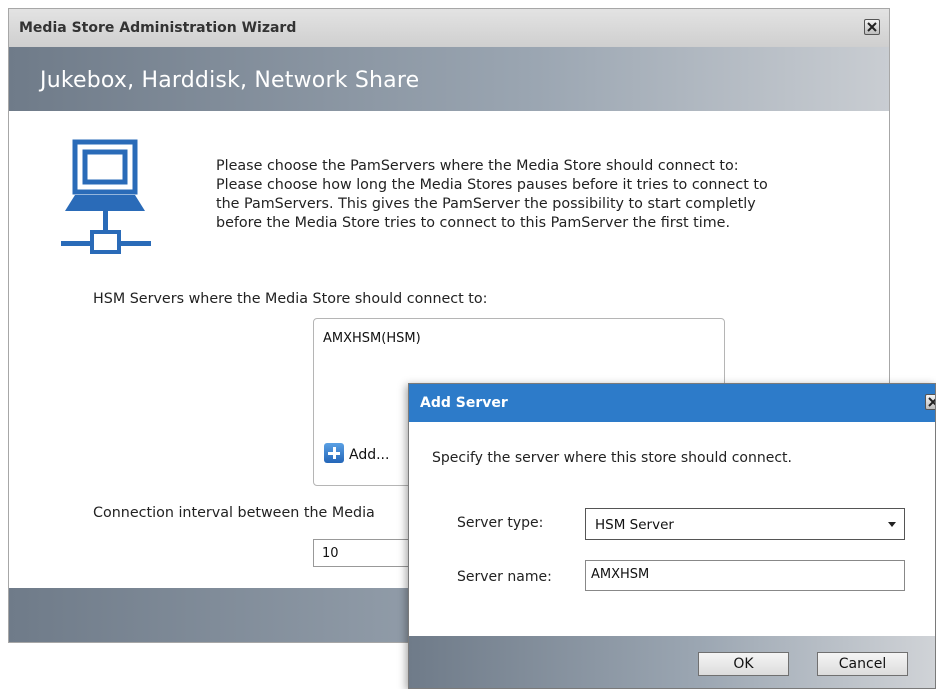 This screenshot has width=936, height=689. I want to click on network-computer-icon, so click(106, 196).